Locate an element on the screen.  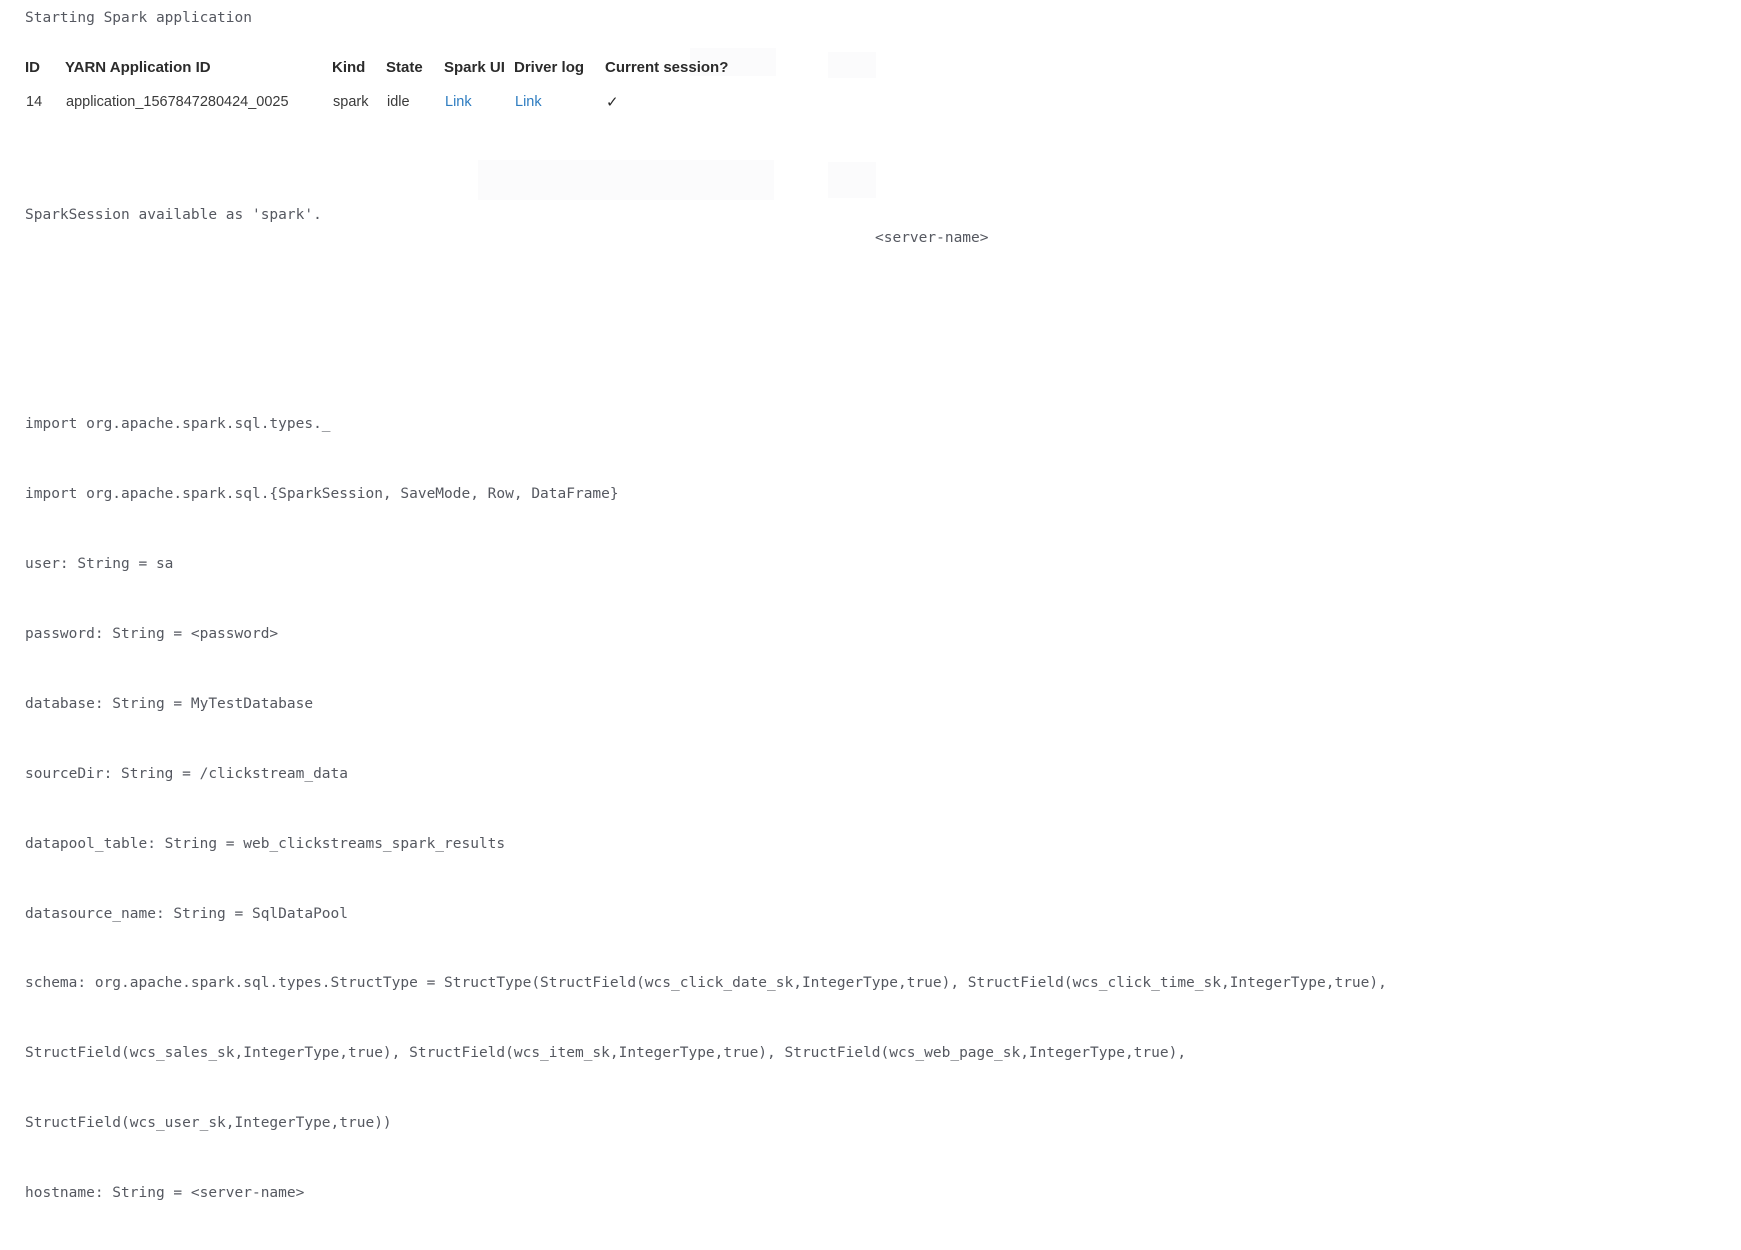
output-line: import org.apache.spark.sql.types._ is located at coordinates (178, 424).